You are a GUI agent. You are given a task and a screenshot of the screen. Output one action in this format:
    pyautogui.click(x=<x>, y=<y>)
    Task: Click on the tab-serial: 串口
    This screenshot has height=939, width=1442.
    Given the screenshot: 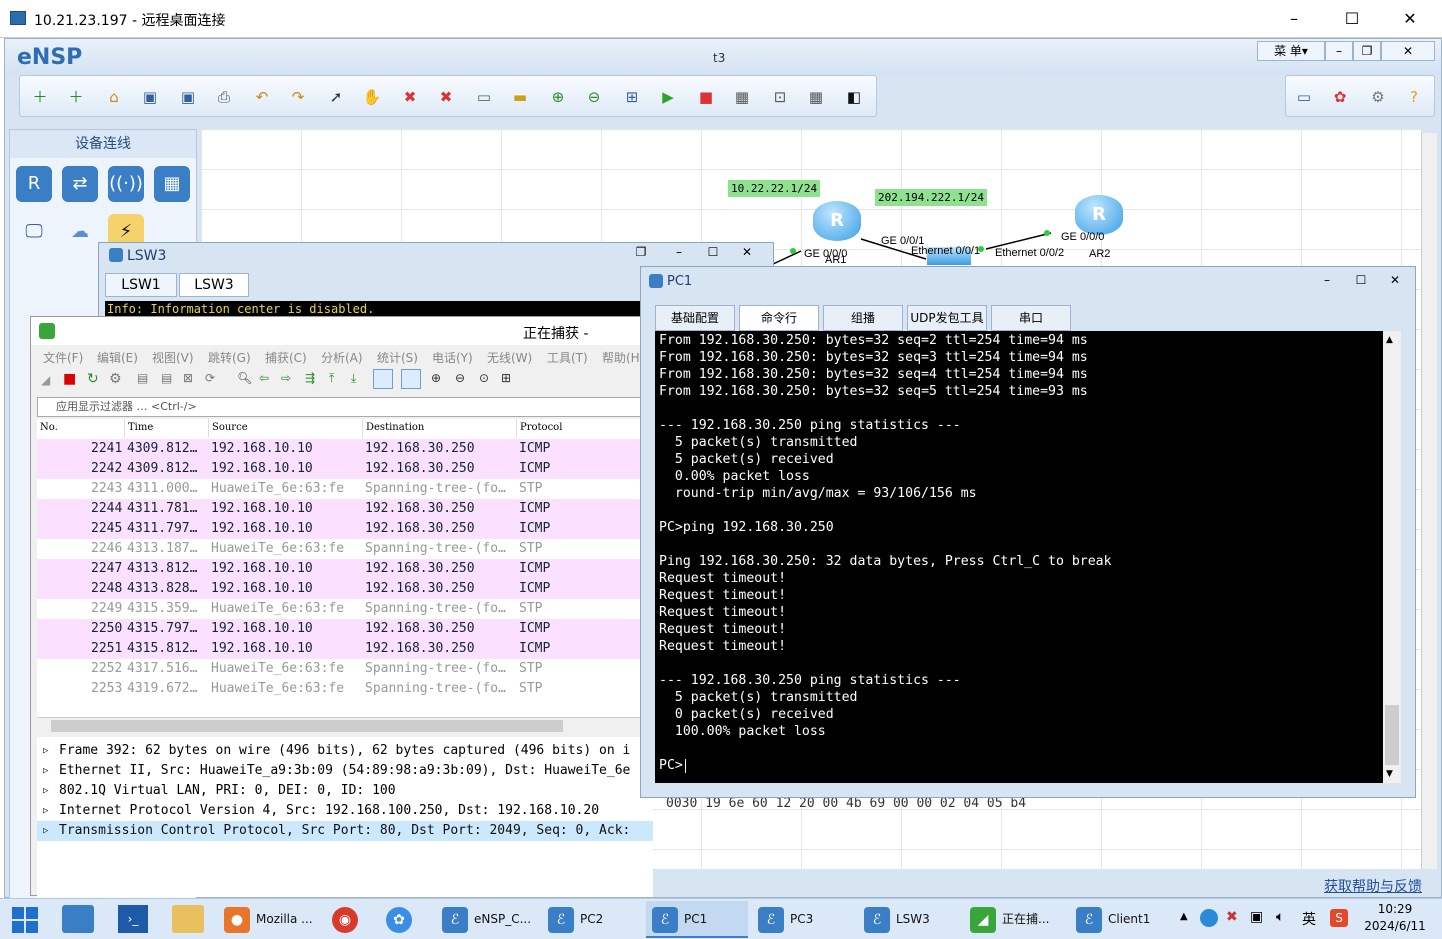 What is the action you would take?
    pyautogui.click(x=1031, y=318)
    